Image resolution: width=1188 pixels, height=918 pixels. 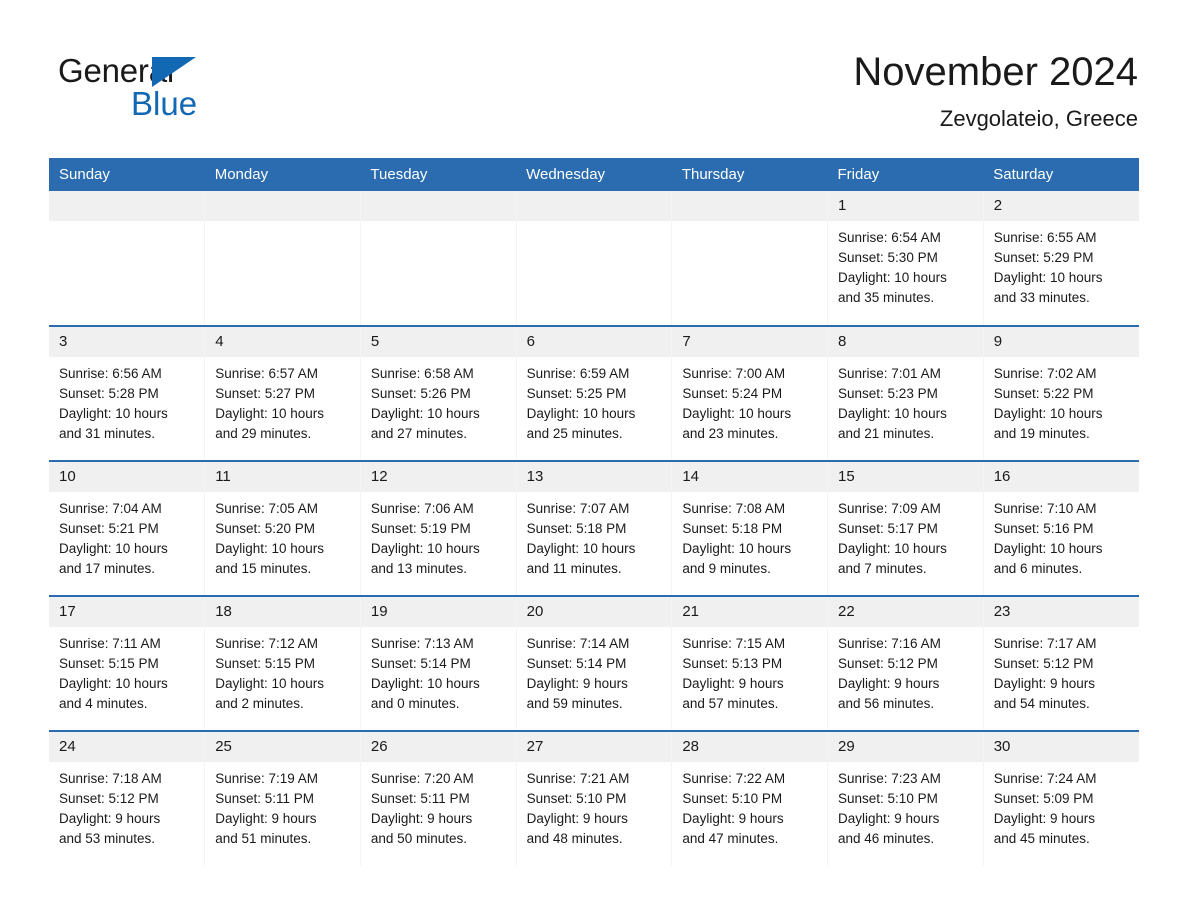 What do you see at coordinates (886, 433) in the screenshot?
I see `day-sun-info-line: and 21 minutes.` at bounding box center [886, 433].